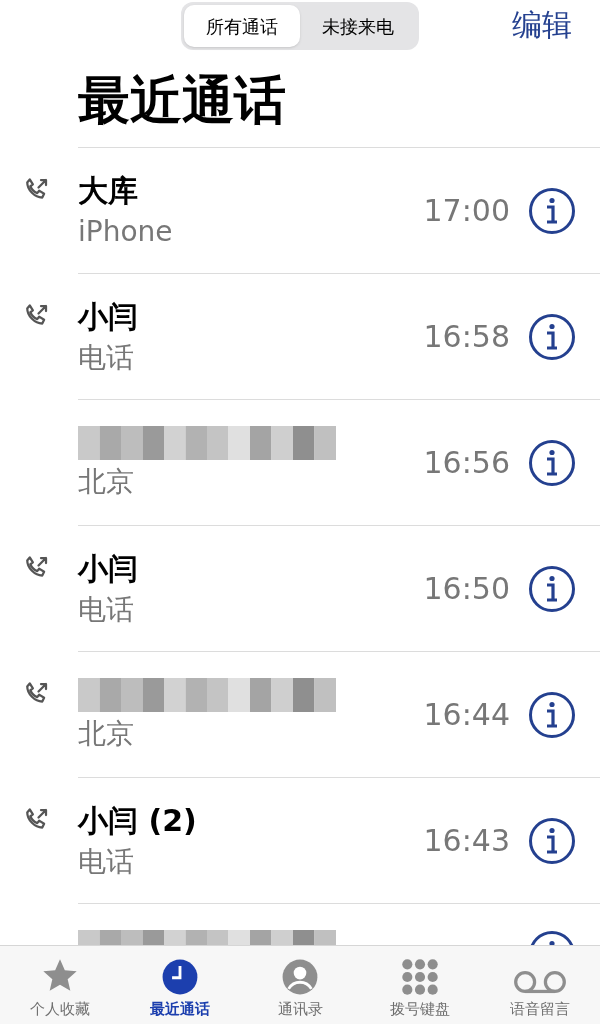  Describe the element at coordinates (540, 985) in the screenshot. I see `tab-item: 语音留言` at that location.